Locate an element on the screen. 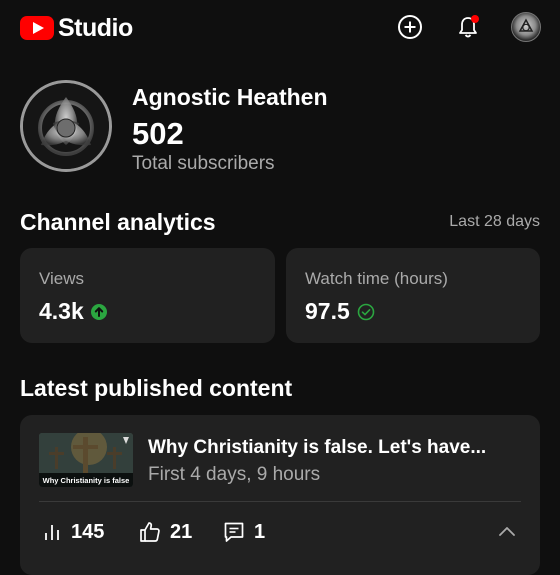  bar-chart-icon is located at coordinates (52, 532).